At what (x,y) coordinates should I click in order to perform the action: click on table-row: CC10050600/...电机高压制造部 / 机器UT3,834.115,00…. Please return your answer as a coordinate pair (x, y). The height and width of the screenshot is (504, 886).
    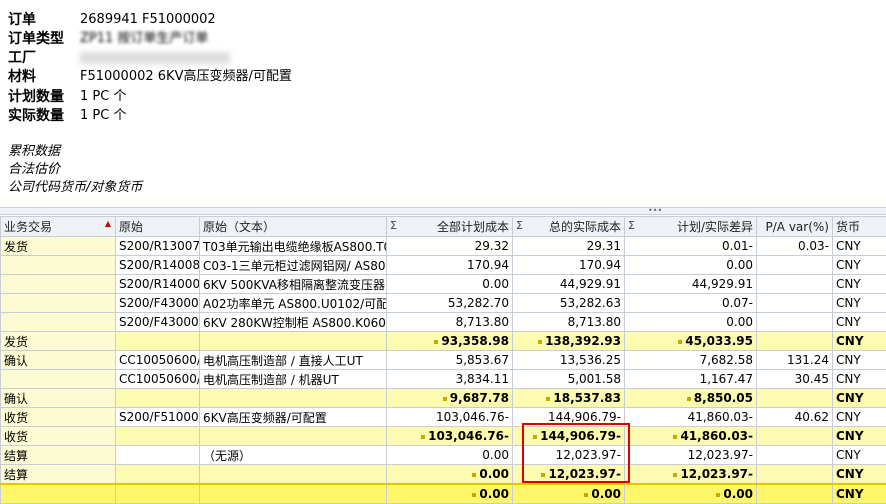
    Looking at the image, I should click on (443, 379).